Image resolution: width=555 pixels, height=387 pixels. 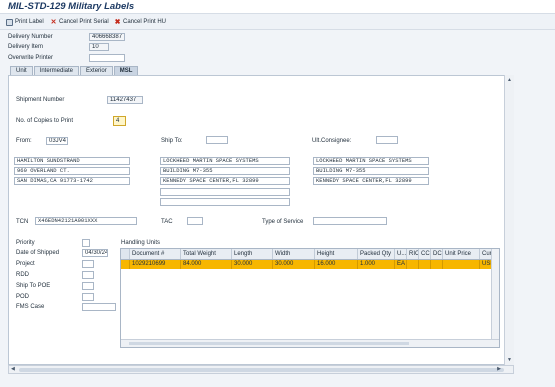 I want to click on cell-ric, so click(x=413, y=264).